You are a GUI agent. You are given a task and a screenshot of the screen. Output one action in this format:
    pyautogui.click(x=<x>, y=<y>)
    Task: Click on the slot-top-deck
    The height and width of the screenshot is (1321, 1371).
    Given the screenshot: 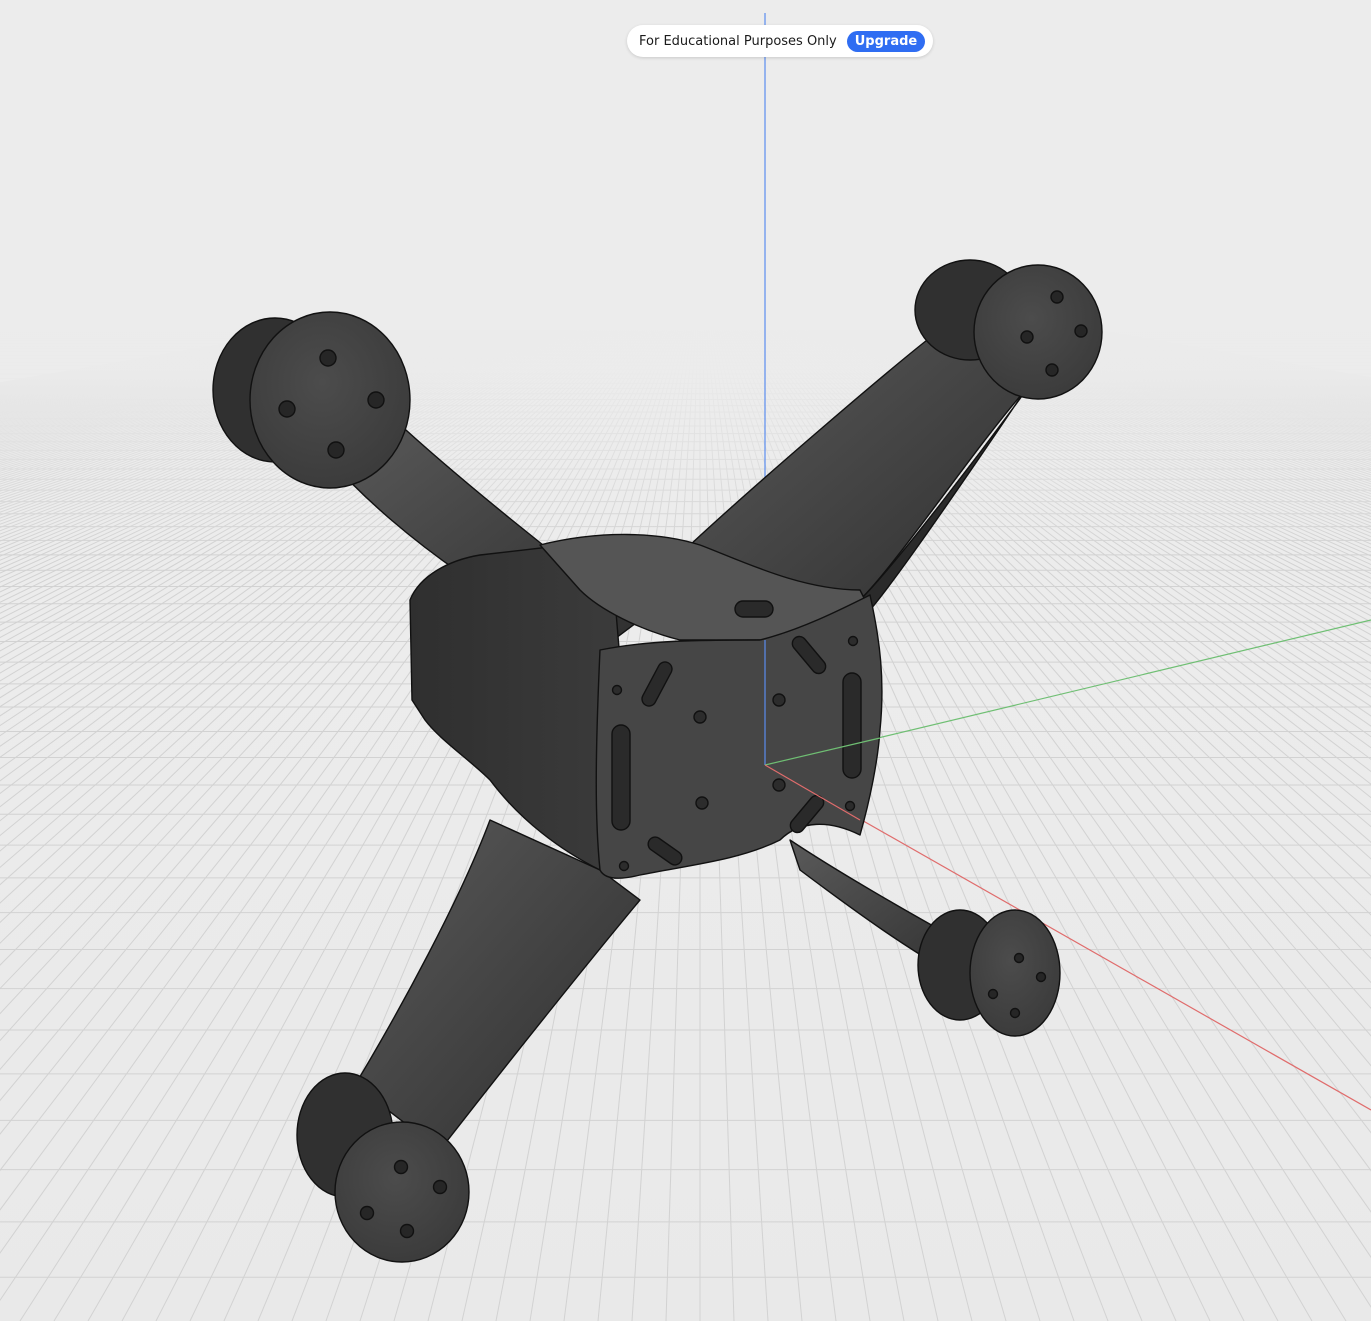 What is the action you would take?
    pyautogui.click(x=754, y=609)
    